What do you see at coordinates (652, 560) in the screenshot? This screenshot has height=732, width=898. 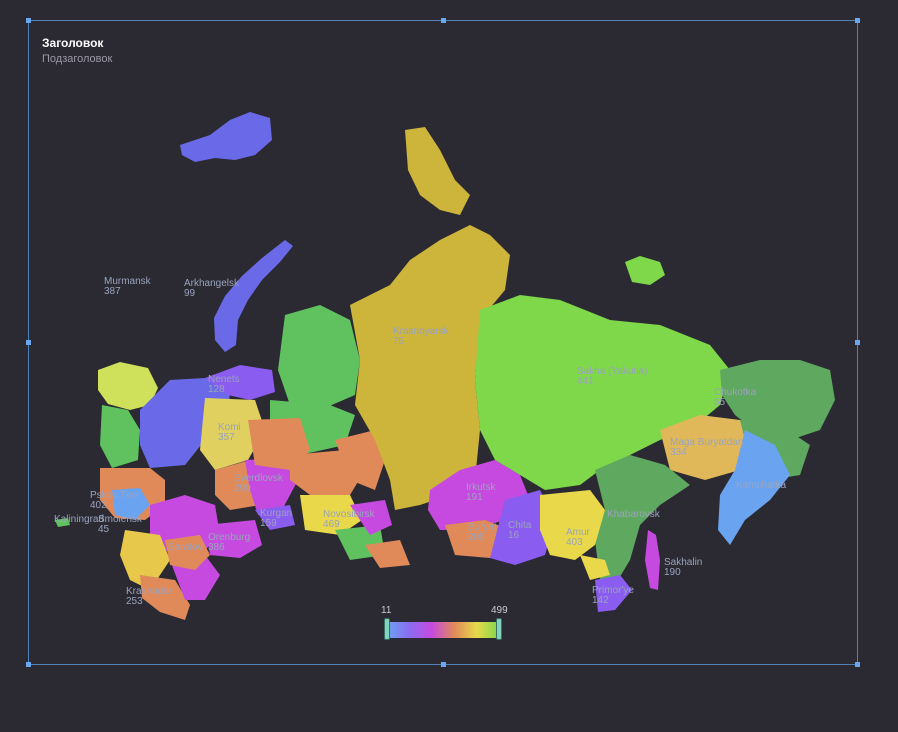 I see `region-sakhalin` at bounding box center [652, 560].